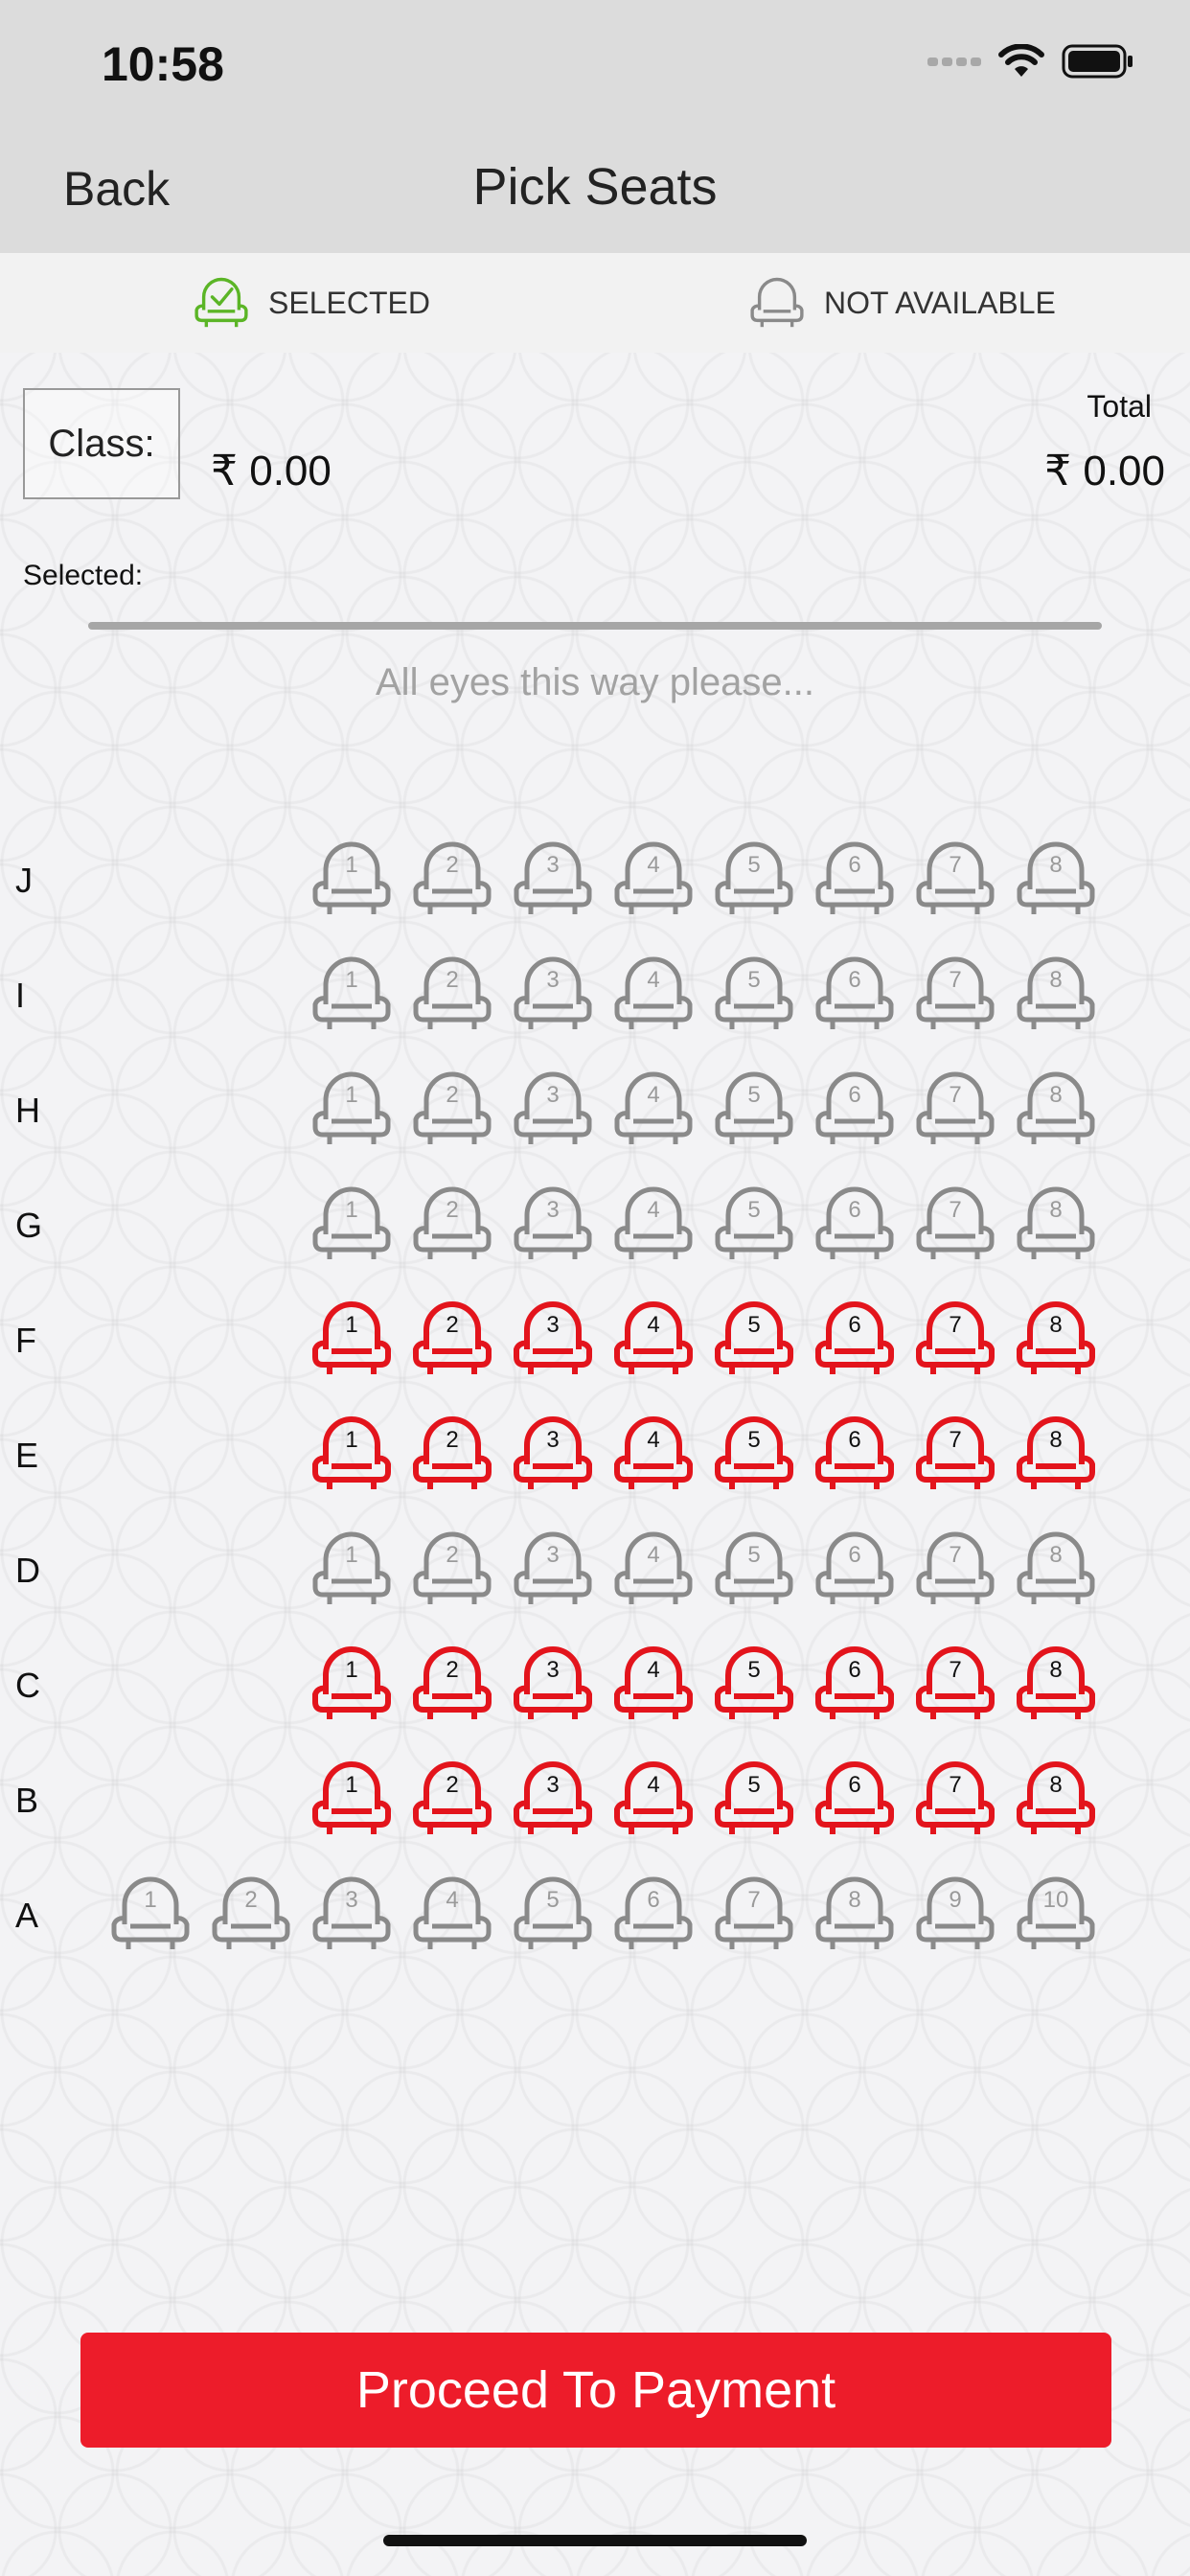 The width and height of the screenshot is (1190, 2576). Describe the element at coordinates (595, 303) in the screenshot. I see `seat-legend: SELECTED NOT AVAILABLE` at that location.